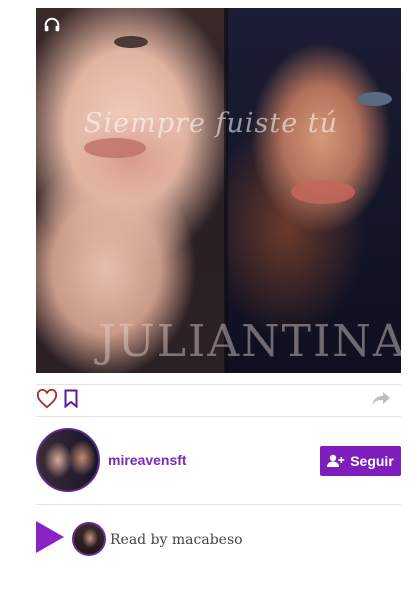 This screenshot has width=417, height=597. What do you see at coordinates (218, 461) in the screenshot?
I see `author-row: mireavensft Seguir` at bounding box center [218, 461].